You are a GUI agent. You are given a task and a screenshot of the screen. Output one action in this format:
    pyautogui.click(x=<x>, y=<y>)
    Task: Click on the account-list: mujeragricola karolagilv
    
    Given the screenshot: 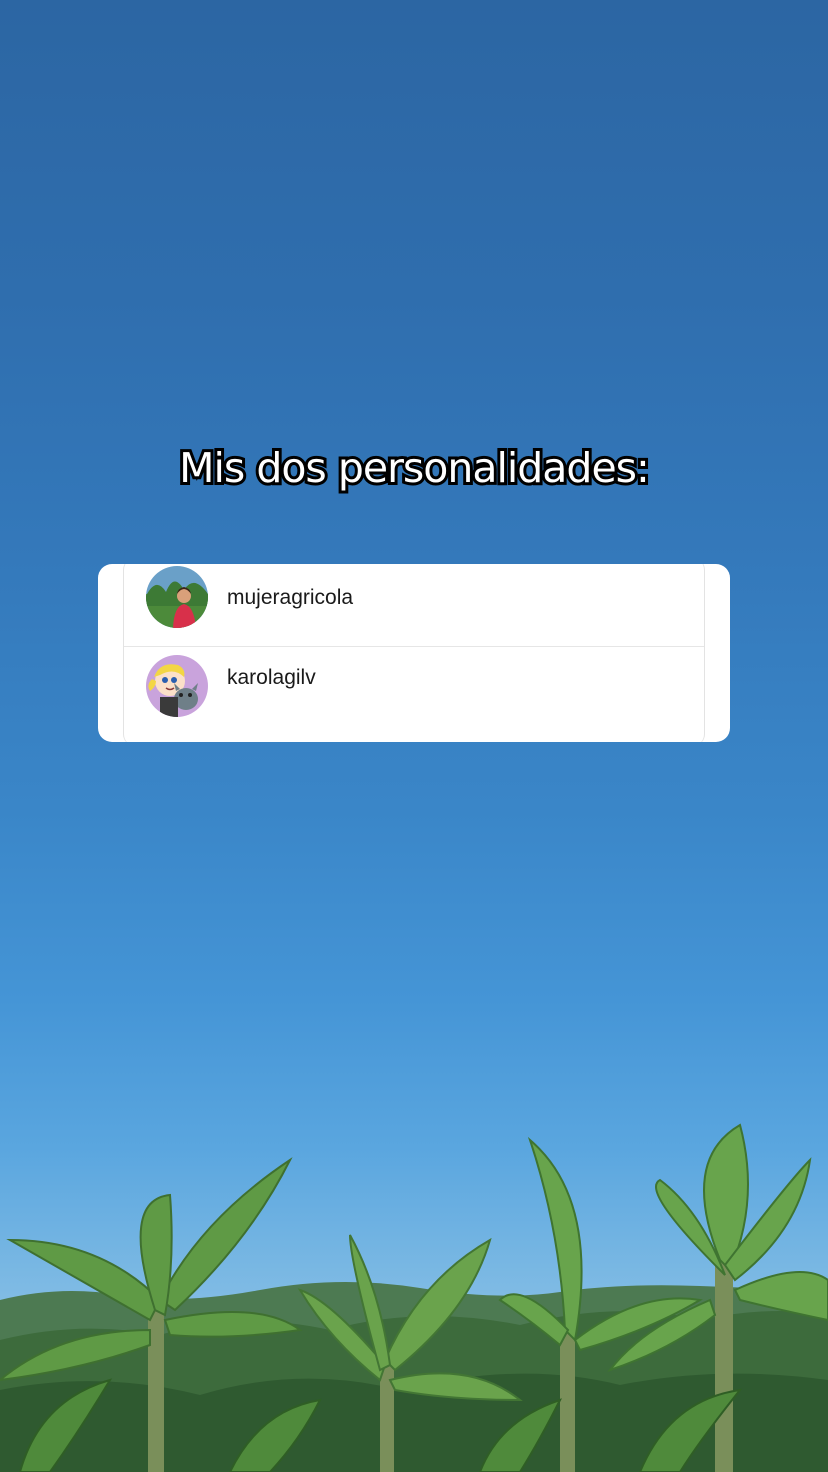 What is the action you would take?
    pyautogui.click(x=414, y=653)
    